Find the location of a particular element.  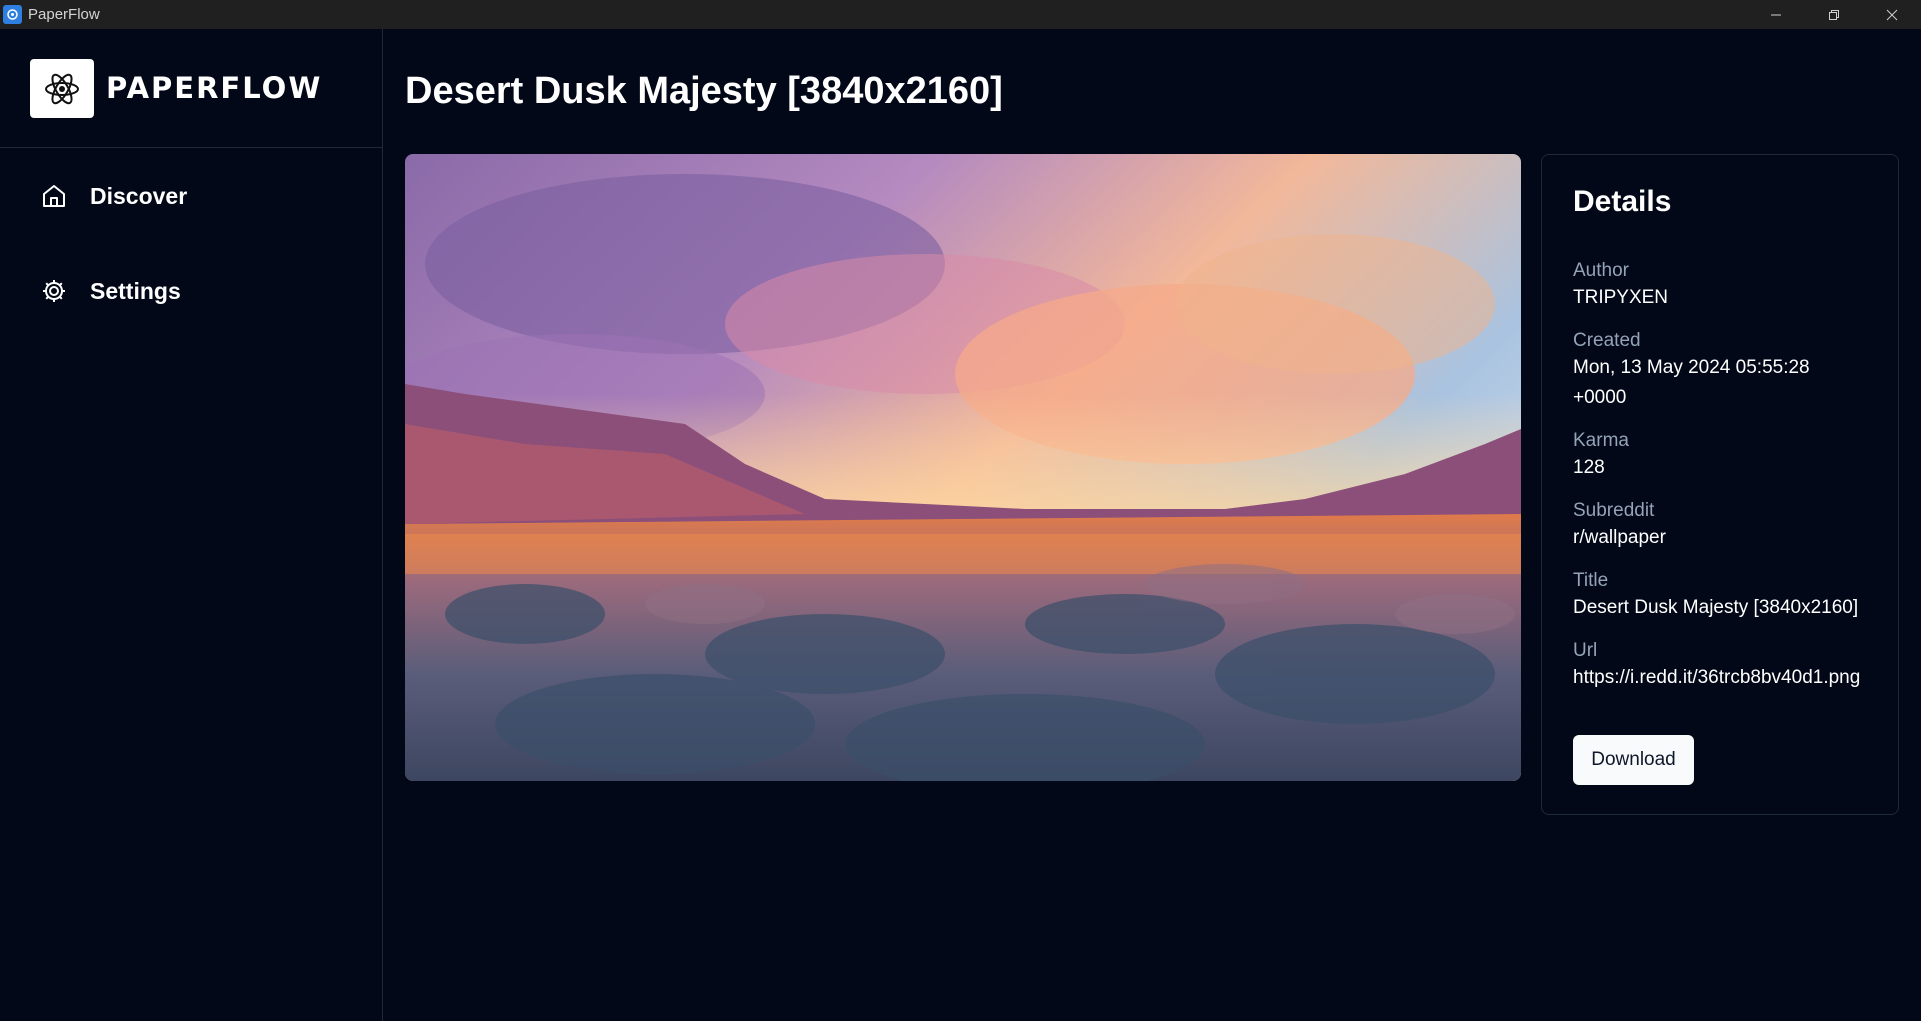

subreddit-label: Subreddit is located at coordinates (1614, 510).